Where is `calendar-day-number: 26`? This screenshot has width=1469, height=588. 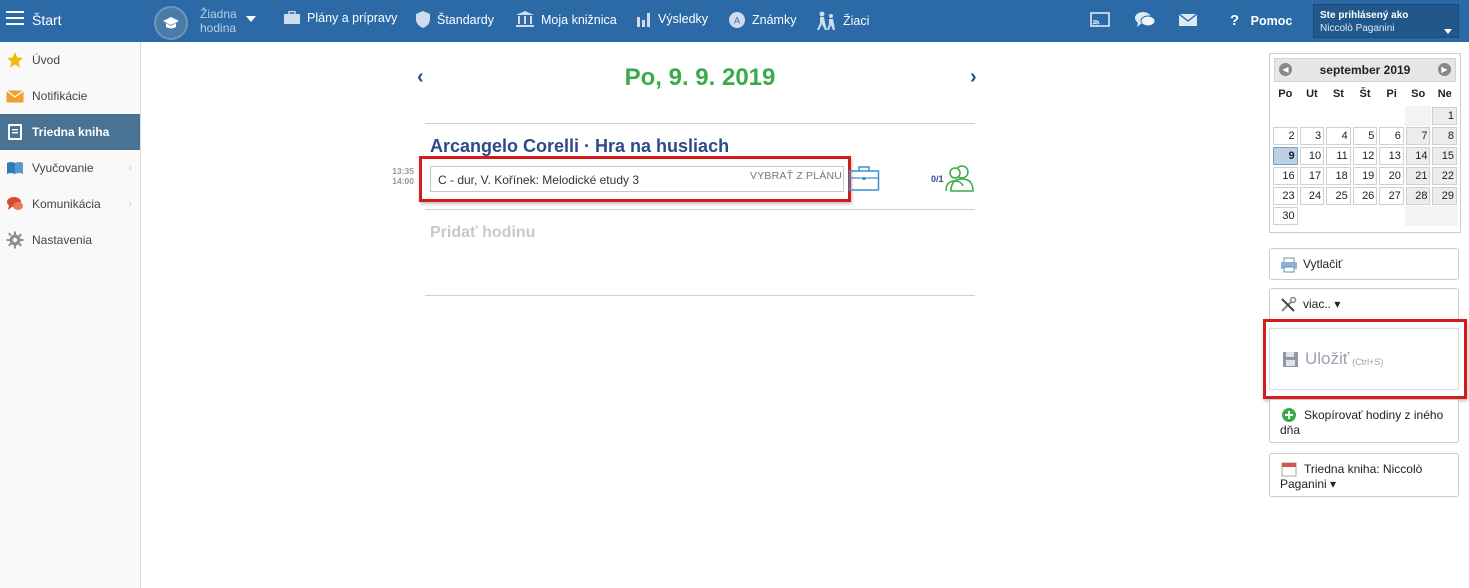 calendar-day-number: 26 is located at coordinates (1365, 196).